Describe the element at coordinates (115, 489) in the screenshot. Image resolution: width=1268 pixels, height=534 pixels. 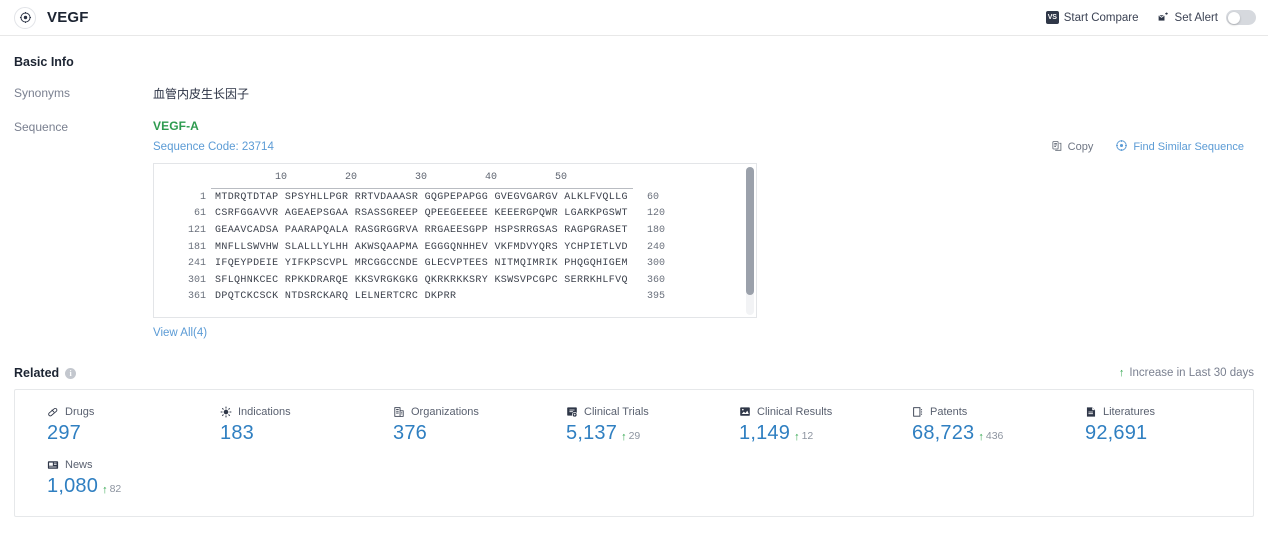
I see `stat-delta-value: 82` at that location.